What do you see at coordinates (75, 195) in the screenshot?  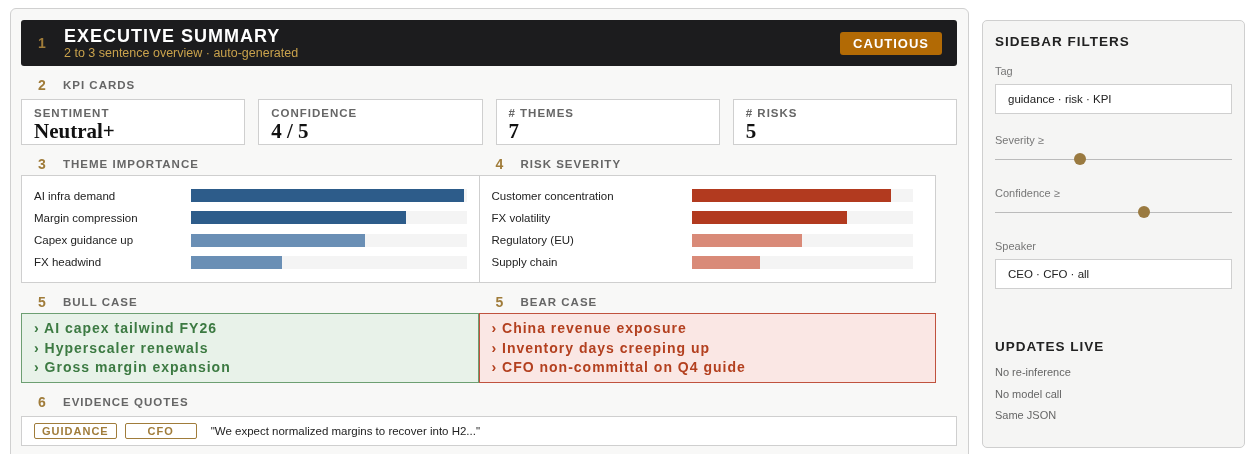 I see `bar-label: AI infra demand` at bounding box center [75, 195].